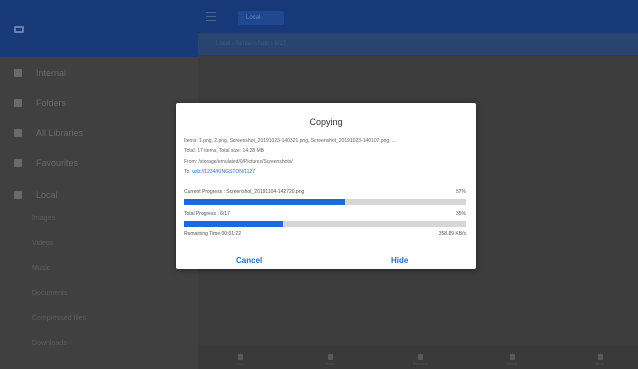 The height and width of the screenshot is (369, 638). I want to click on dialog-title: Copying, so click(326, 122).